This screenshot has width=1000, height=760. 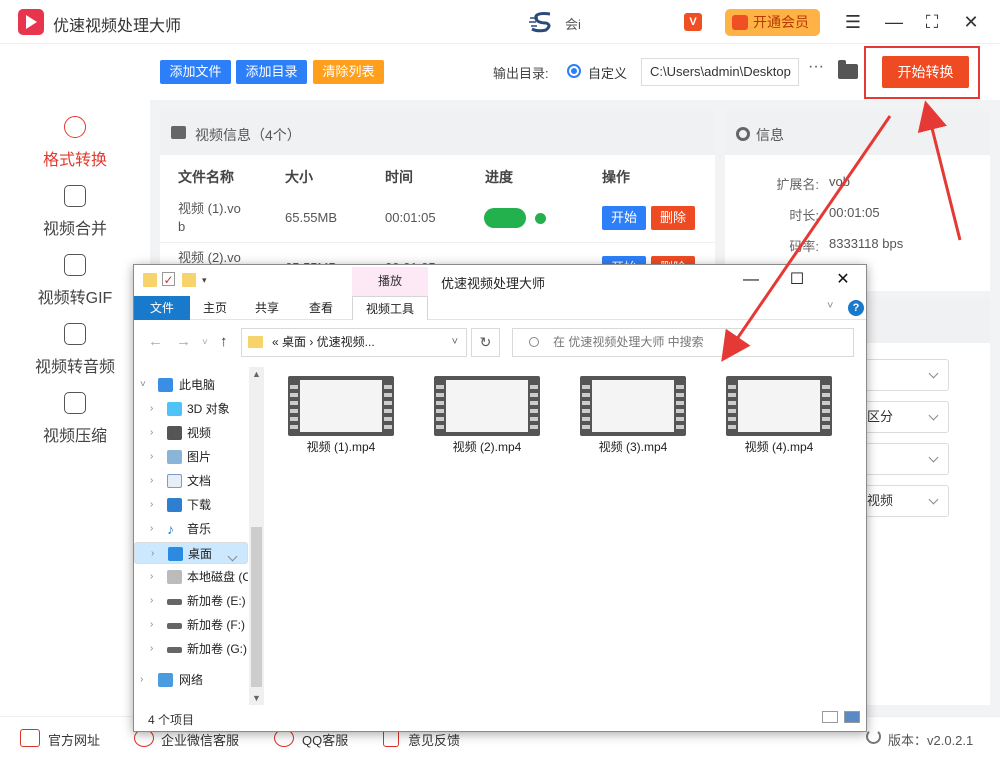 What do you see at coordinates (485, 342) in the screenshot?
I see `refresh-icon: ↻` at bounding box center [485, 342].